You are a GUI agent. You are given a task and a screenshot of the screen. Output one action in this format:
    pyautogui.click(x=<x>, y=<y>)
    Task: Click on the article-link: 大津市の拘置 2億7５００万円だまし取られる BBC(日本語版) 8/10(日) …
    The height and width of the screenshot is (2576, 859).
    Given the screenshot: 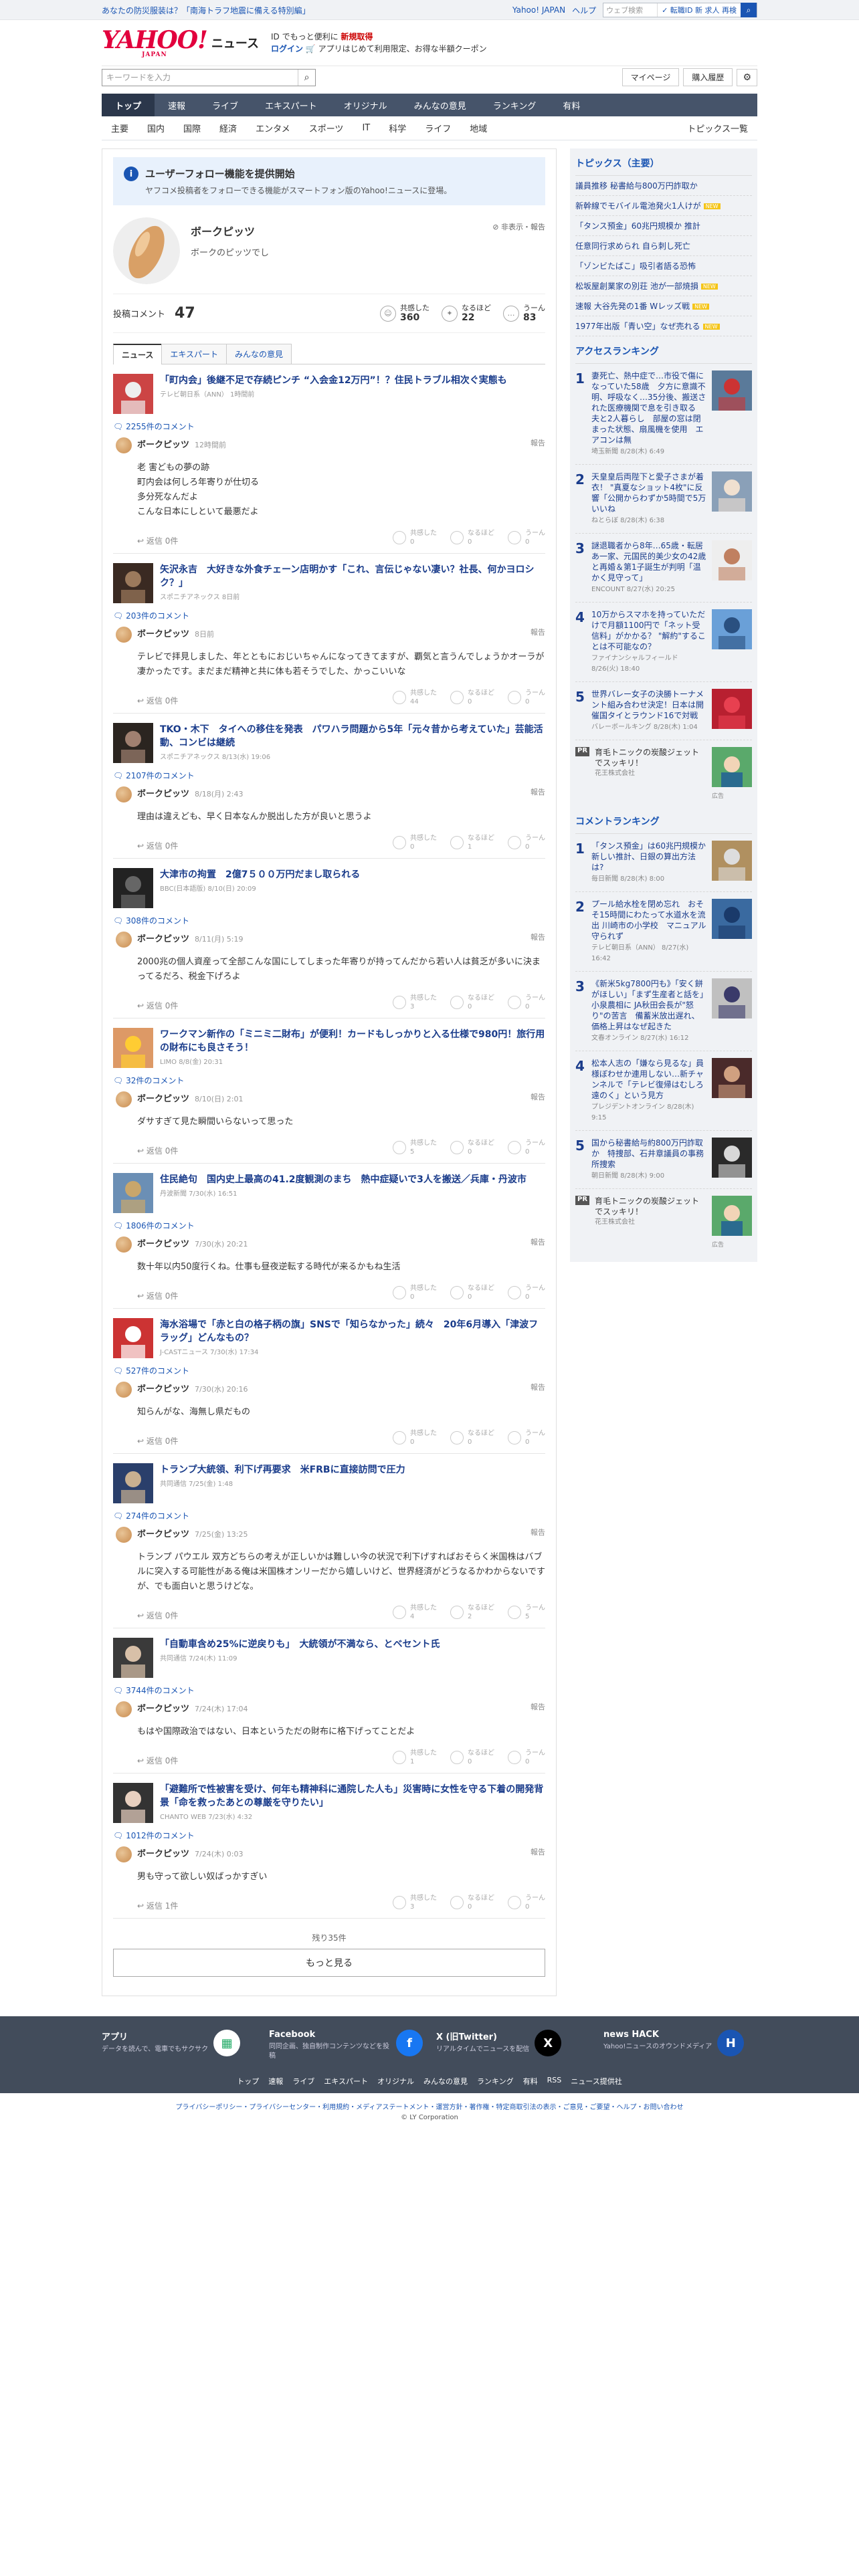 What is the action you would take?
    pyautogui.click(x=329, y=885)
    